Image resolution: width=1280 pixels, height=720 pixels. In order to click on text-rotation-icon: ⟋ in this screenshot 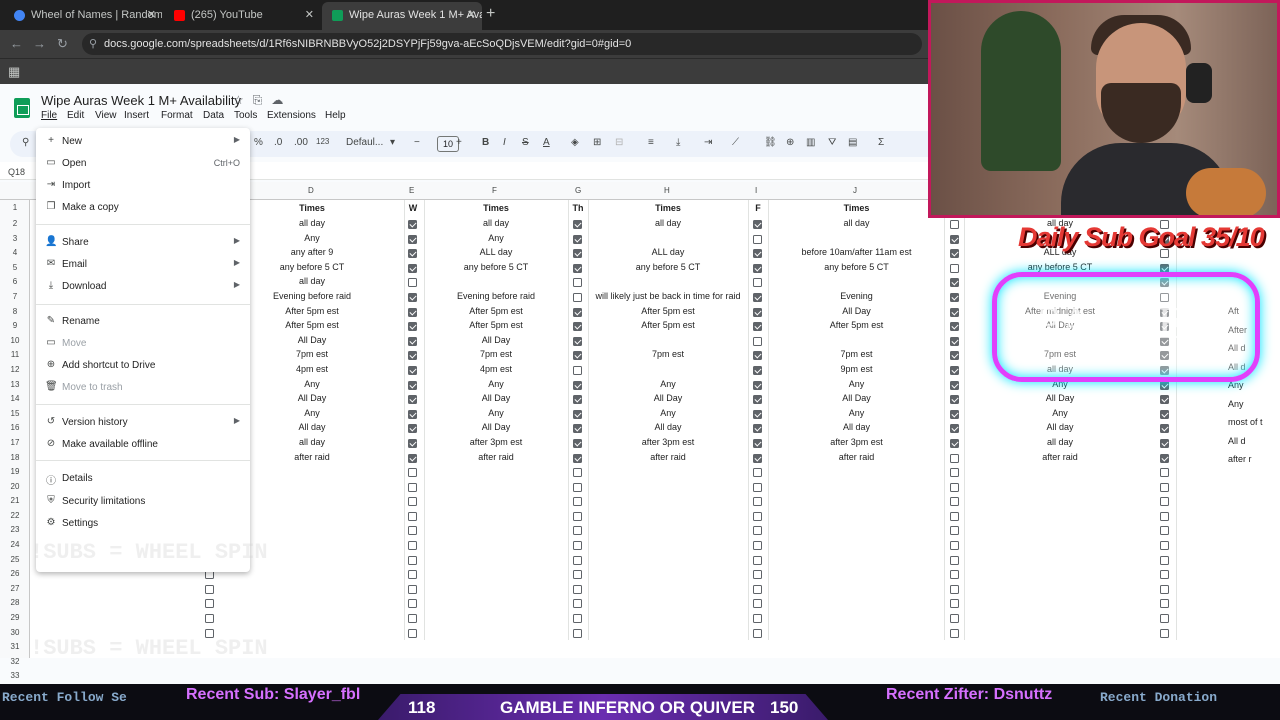, I will do `click(735, 142)`.